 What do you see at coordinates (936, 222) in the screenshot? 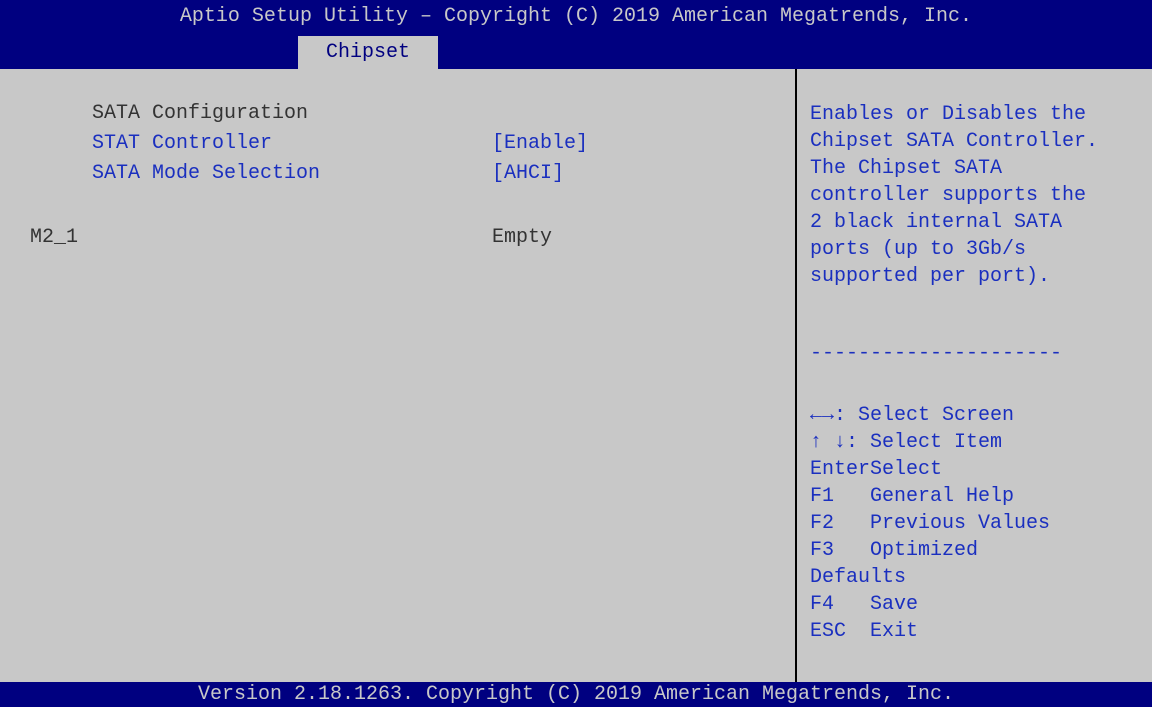
I see `help-text-line: 2 black internal SATA` at bounding box center [936, 222].